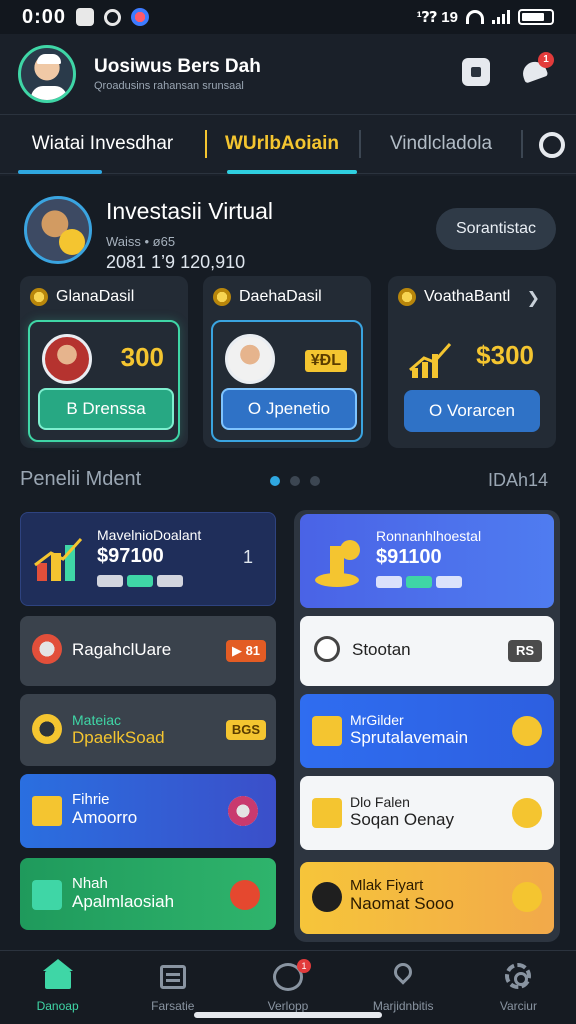  What do you see at coordinates (551, 144) in the screenshot?
I see `search-icon` at bounding box center [551, 144].